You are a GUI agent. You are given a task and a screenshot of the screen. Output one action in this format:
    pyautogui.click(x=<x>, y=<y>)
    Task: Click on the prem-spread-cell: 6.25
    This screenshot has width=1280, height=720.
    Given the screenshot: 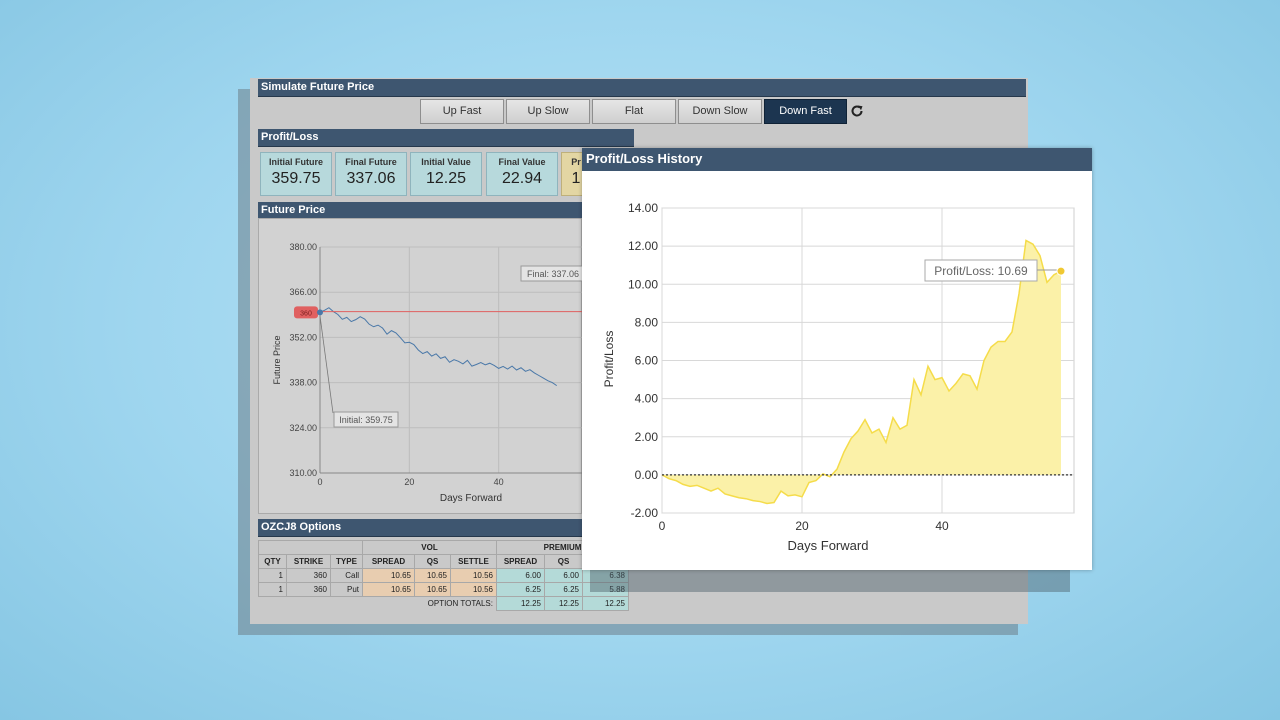 What is the action you would take?
    pyautogui.click(x=520, y=589)
    